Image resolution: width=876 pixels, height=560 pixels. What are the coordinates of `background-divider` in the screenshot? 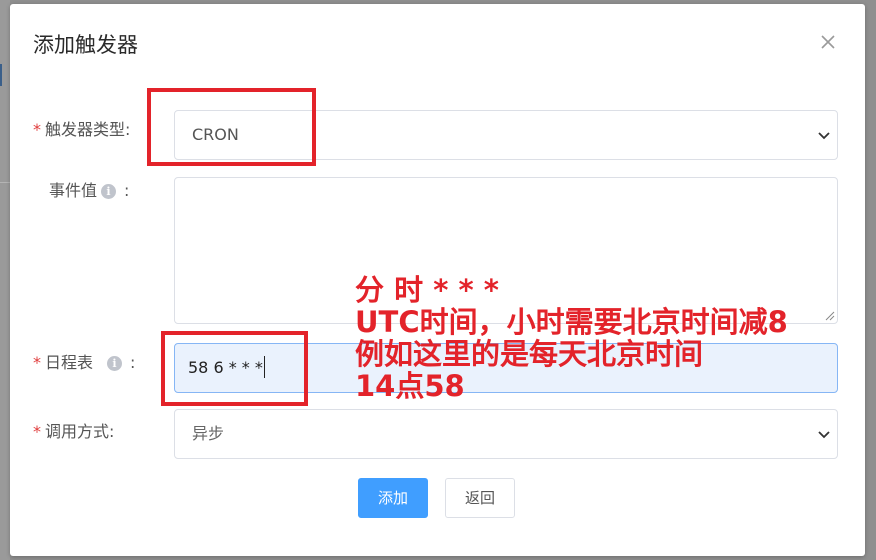 It's located at (5, 182).